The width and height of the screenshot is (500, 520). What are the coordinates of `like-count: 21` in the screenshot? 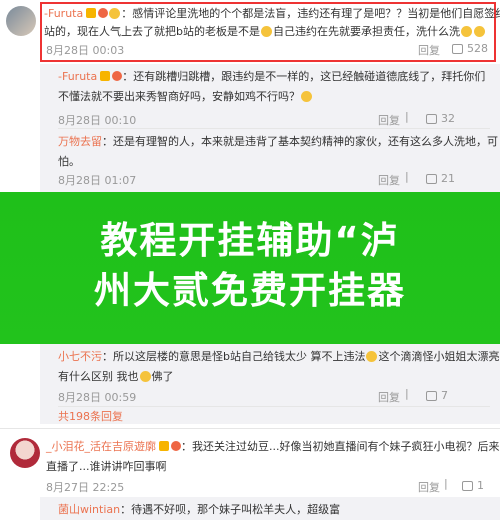 It's located at (448, 178).